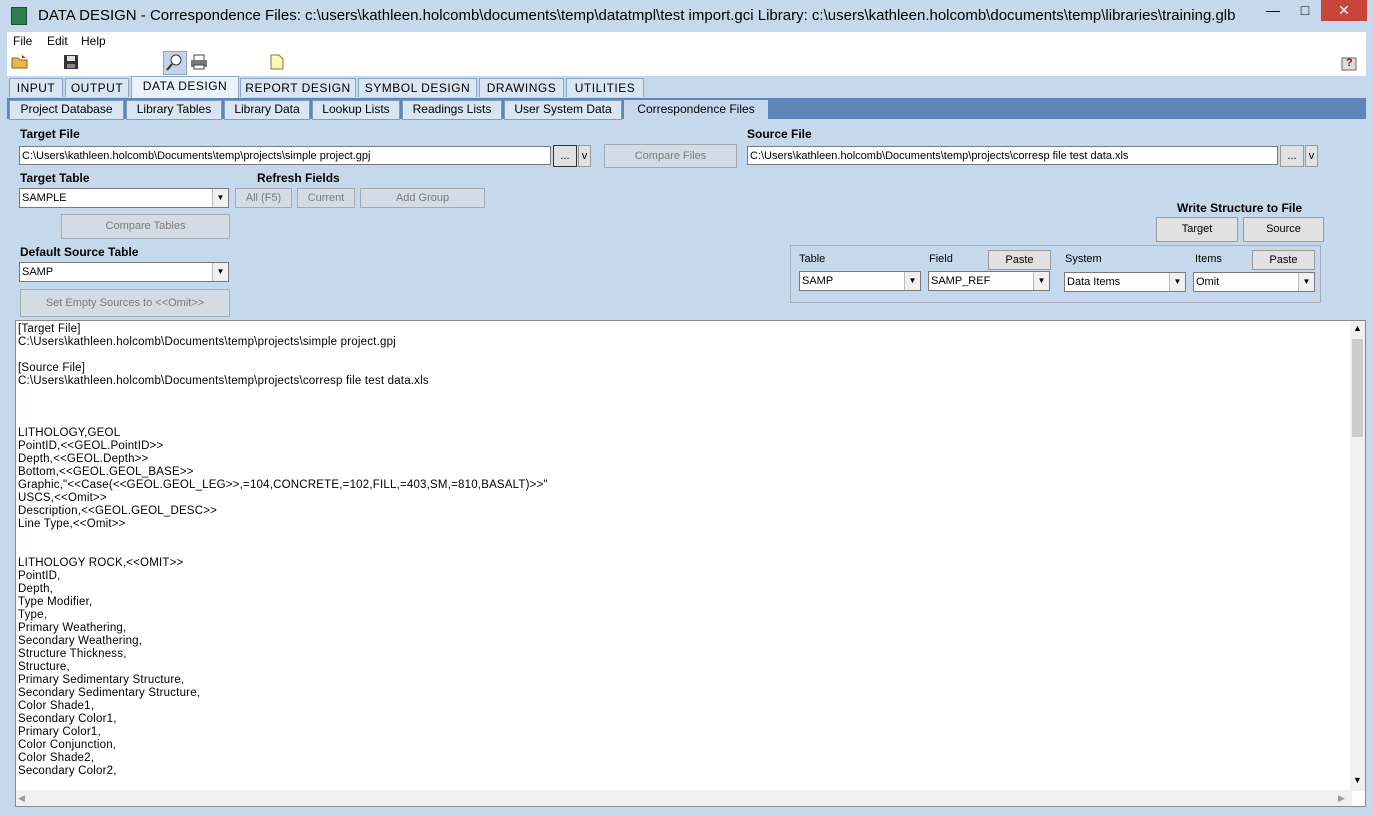 This screenshot has width=1373, height=815. I want to click on field-label: Field, so click(941, 259).